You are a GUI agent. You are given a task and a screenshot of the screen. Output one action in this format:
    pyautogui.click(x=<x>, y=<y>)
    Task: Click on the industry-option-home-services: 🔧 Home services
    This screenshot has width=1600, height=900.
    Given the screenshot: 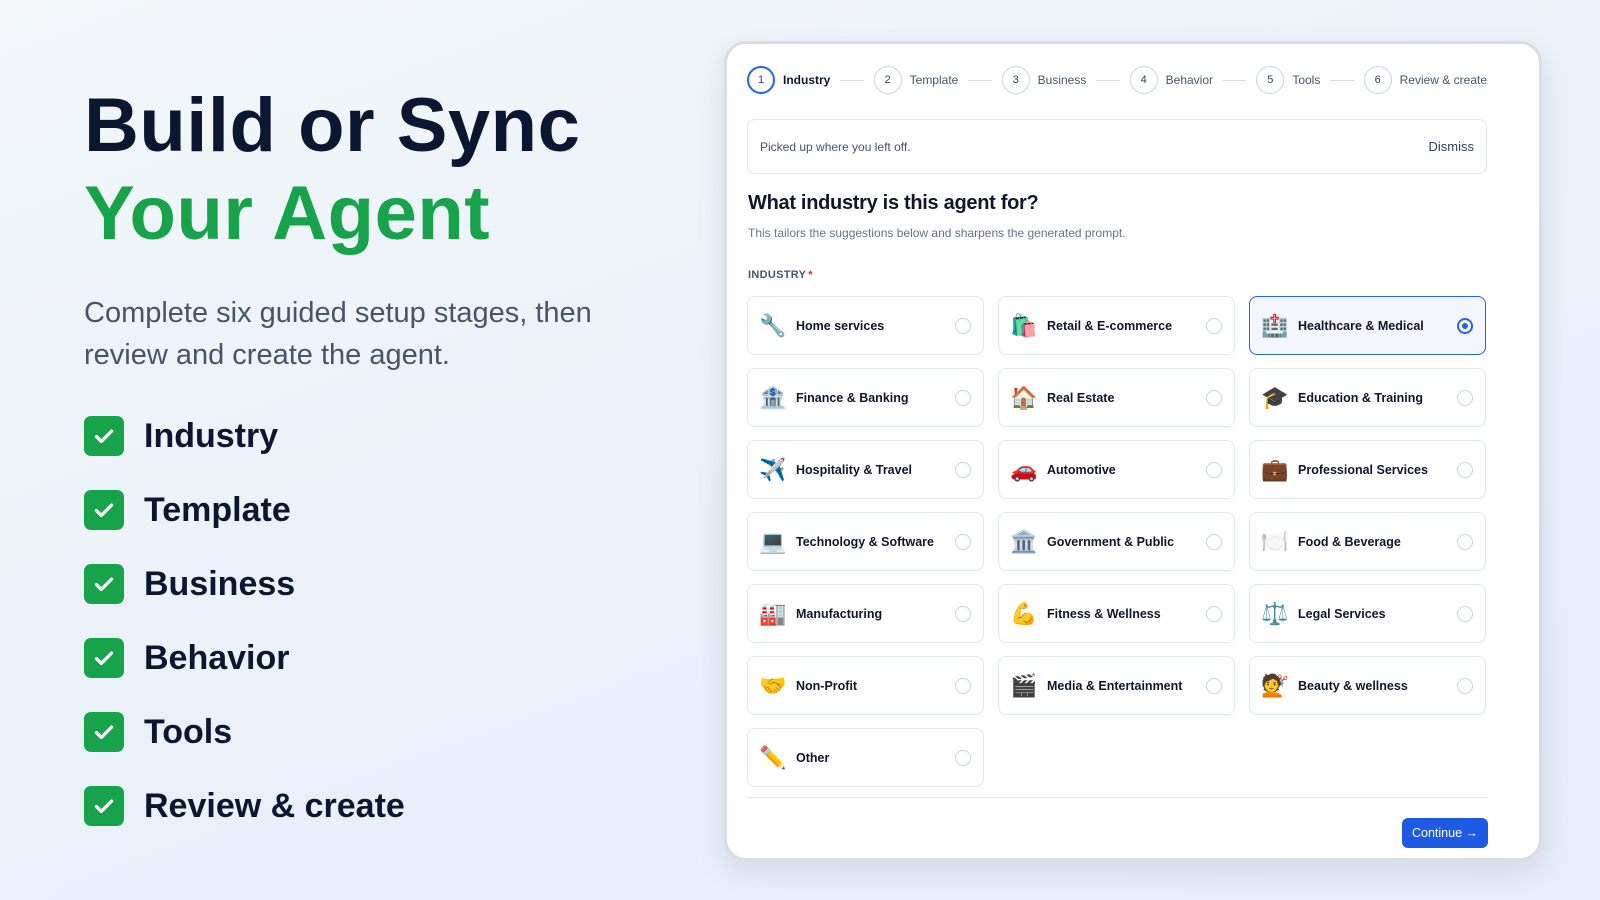 What is the action you would take?
    pyautogui.click(x=865, y=325)
    